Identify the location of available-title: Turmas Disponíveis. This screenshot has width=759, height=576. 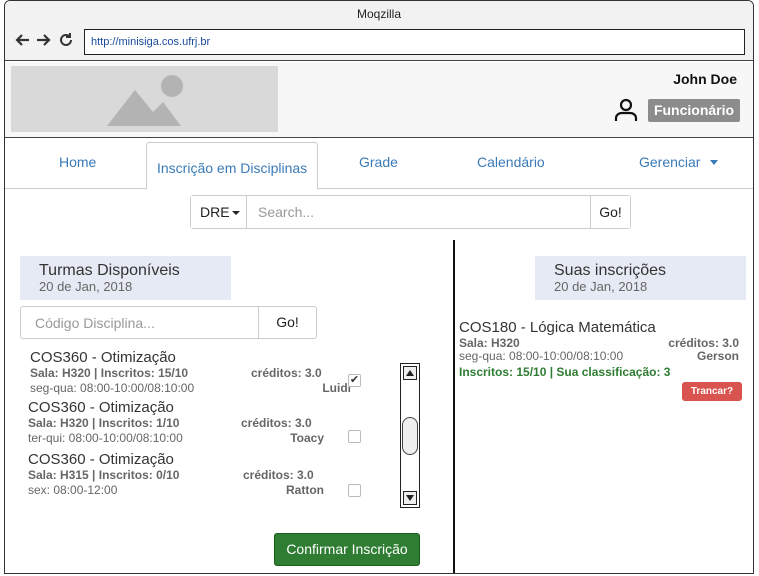
(109, 270).